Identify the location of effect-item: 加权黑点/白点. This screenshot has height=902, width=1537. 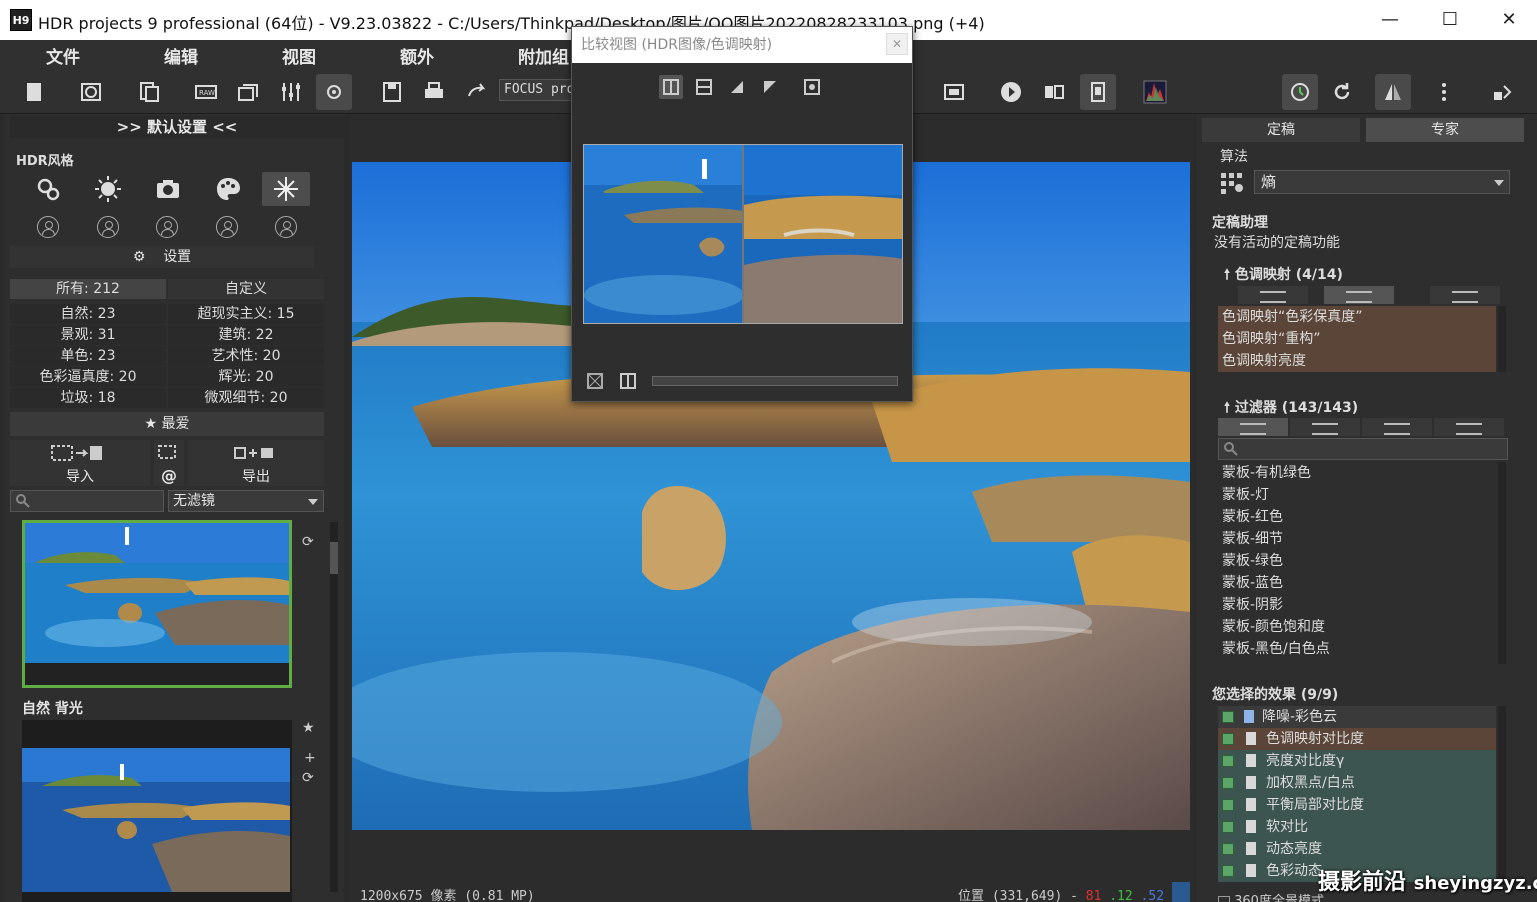
(1357, 783).